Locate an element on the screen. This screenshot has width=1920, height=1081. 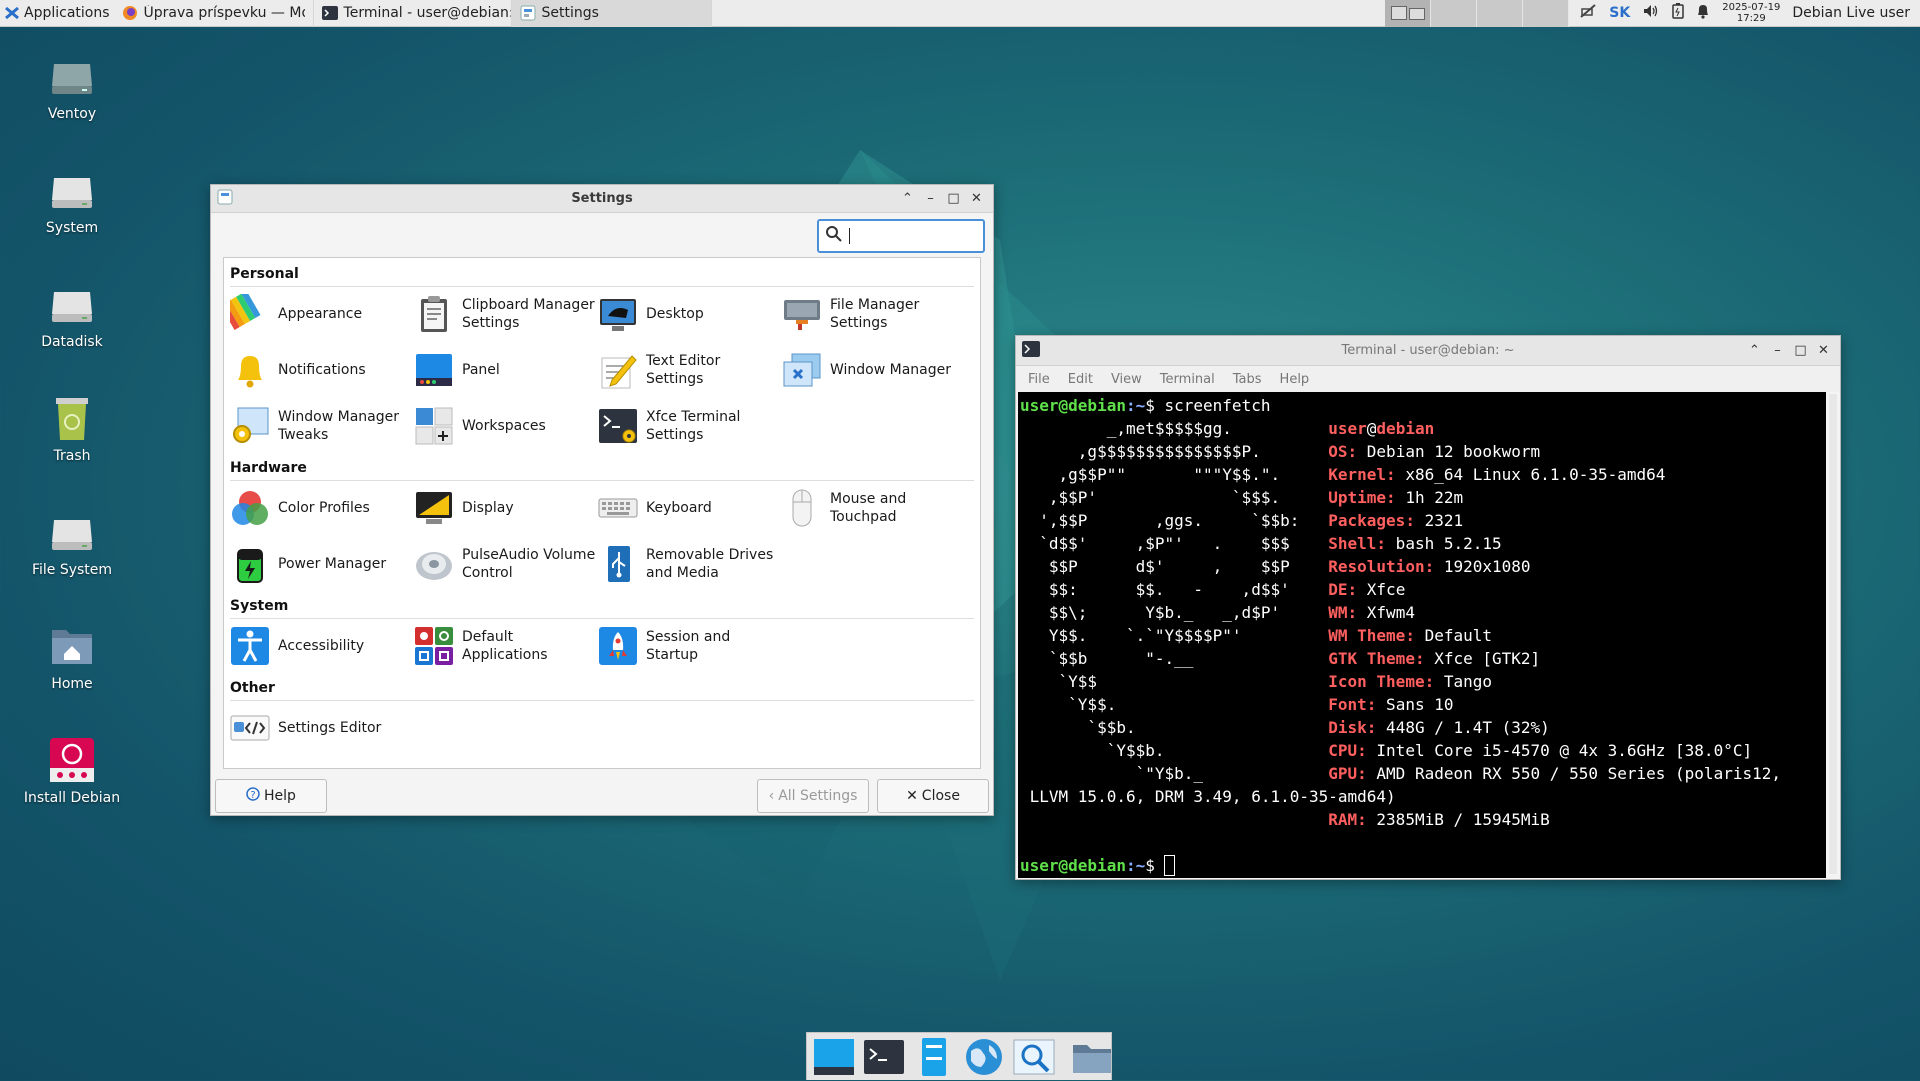
bottom-dock is located at coordinates (959, 1056).